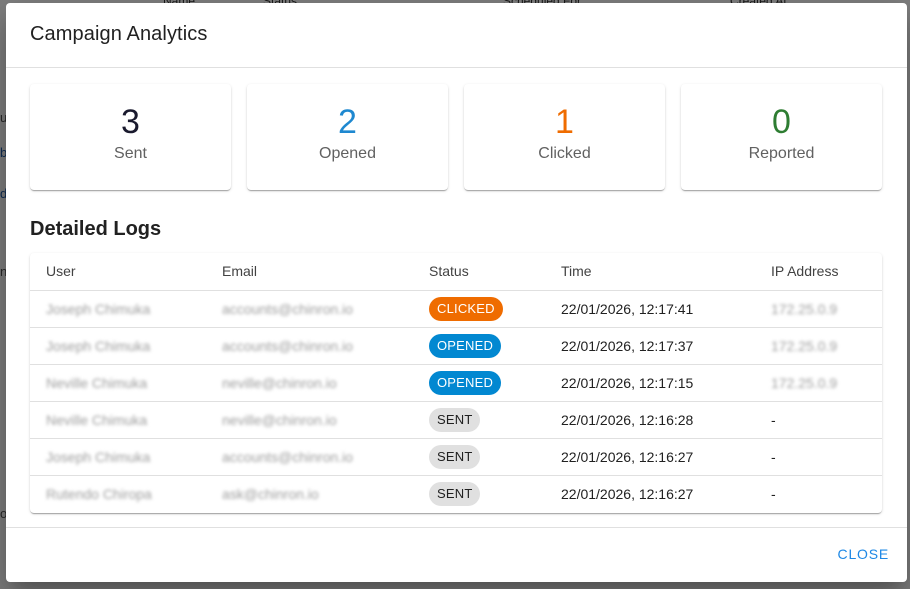 The width and height of the screenshot is (910, 589). Describe the element at coordinates (650, 309) in the screenshot. I see `cell-time: 22/01/2026, 12:17:41` at that location.